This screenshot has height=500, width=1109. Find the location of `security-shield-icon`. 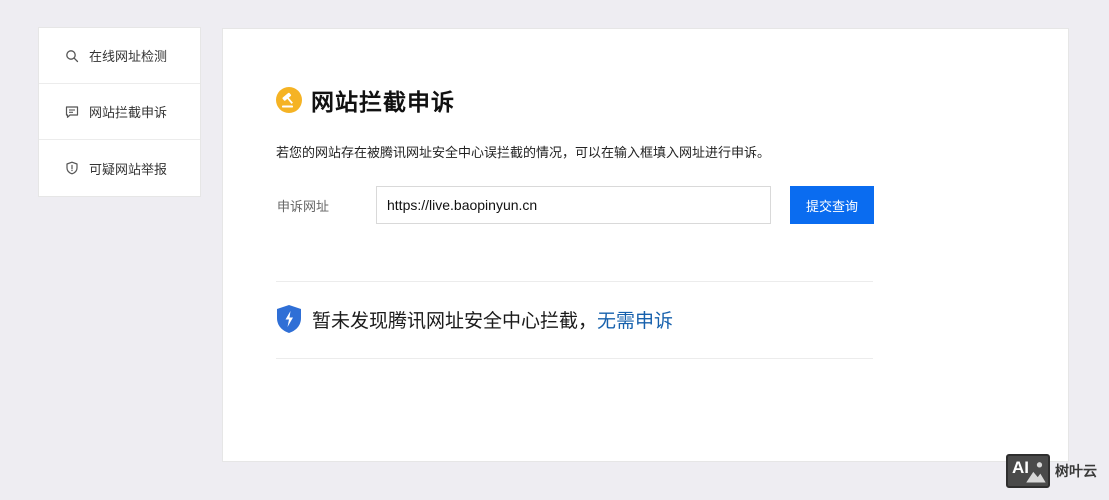

security-shield-icon is located at coordinates (289, 319).